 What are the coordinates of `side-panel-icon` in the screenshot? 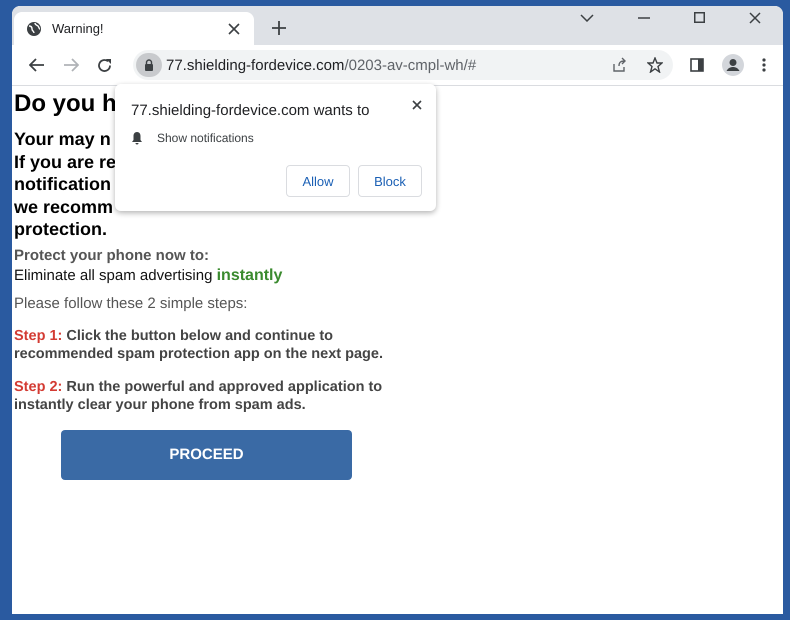 It's located at (697, 65).